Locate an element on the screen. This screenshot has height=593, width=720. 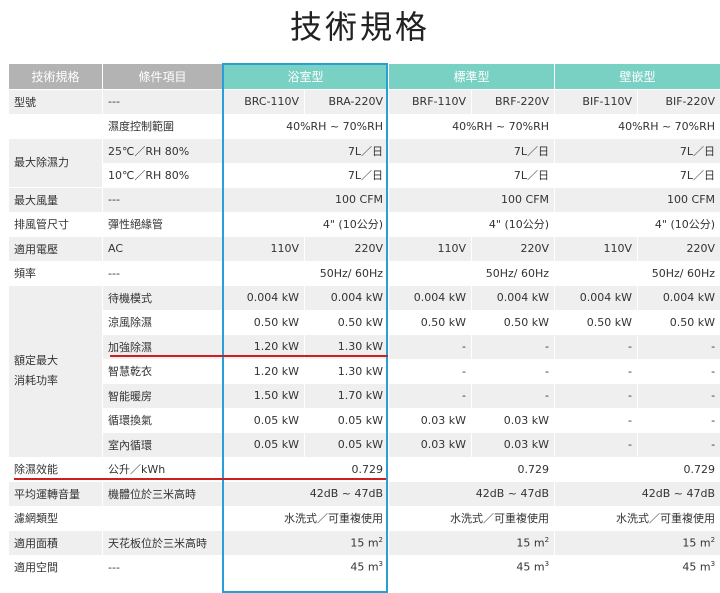
row-label: 濾網類型 is located at coordinates (56, 518).